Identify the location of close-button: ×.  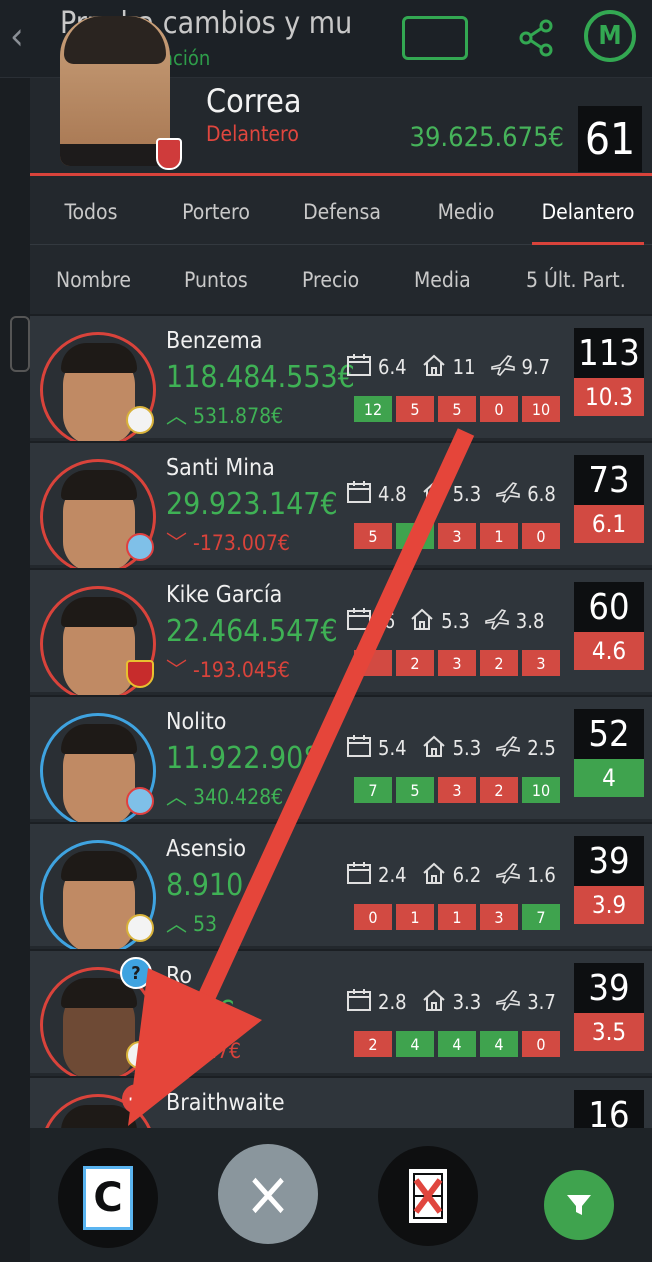
(268, 1194).